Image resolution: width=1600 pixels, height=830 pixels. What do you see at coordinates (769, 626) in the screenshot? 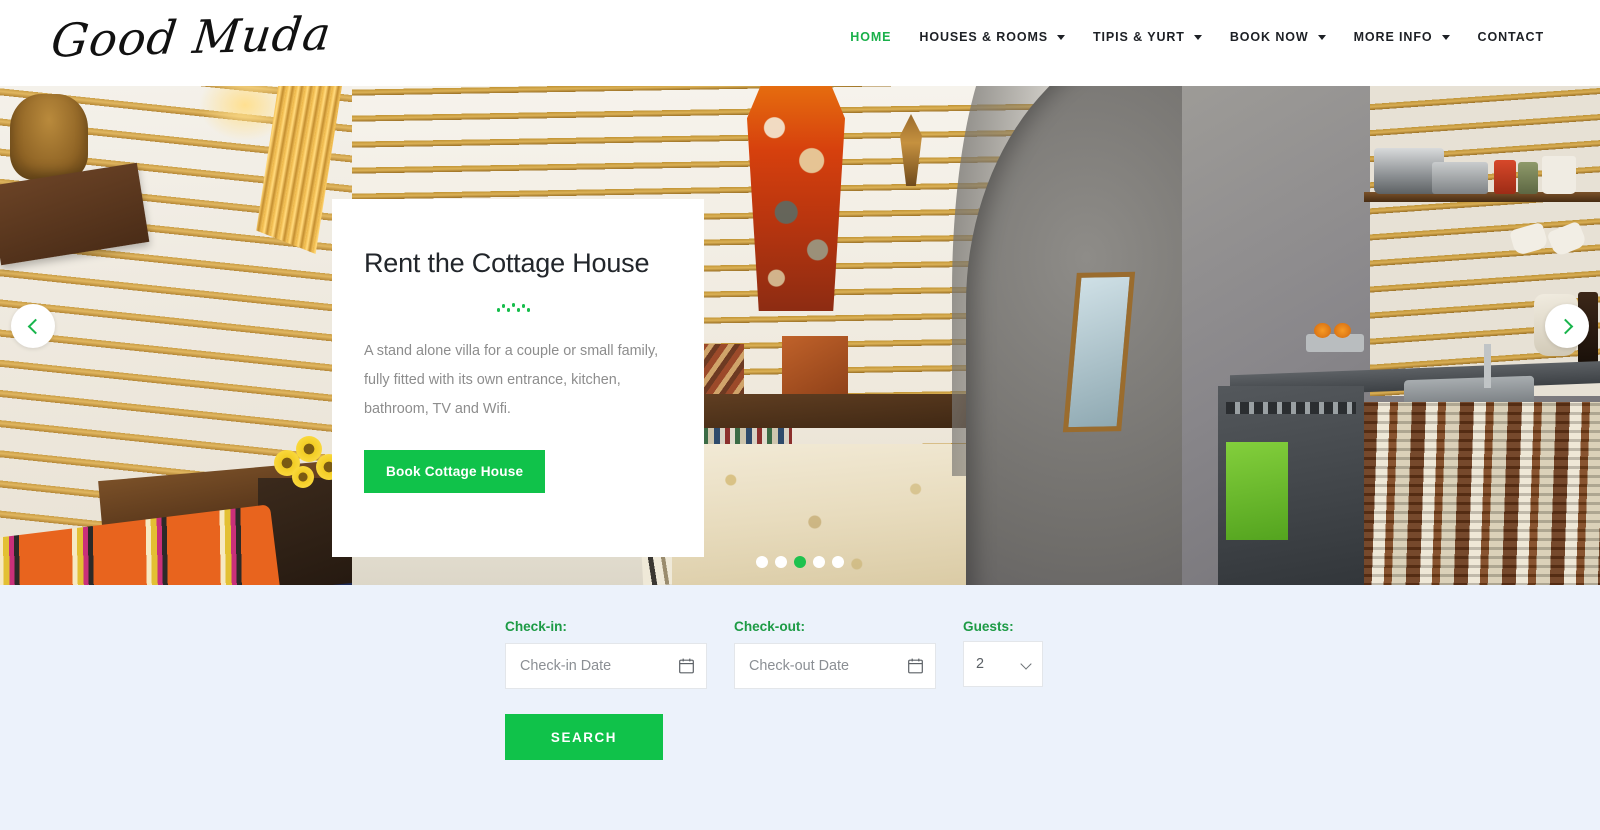
I see `checkout-label: Check-out:` at bounding box center [769, 626].